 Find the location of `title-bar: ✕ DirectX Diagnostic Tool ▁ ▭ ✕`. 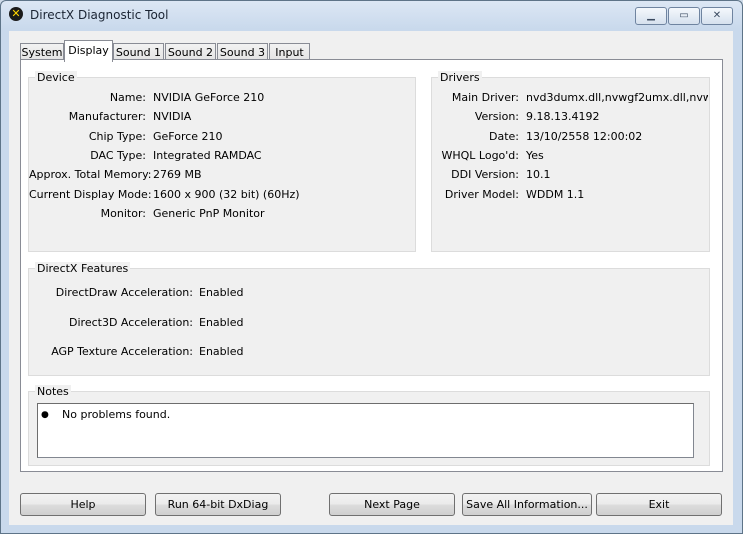

title-bar: ✕ DirectX Diagnostic Tool ▁ ▭ ✕ is located at coordinates (371, 15).